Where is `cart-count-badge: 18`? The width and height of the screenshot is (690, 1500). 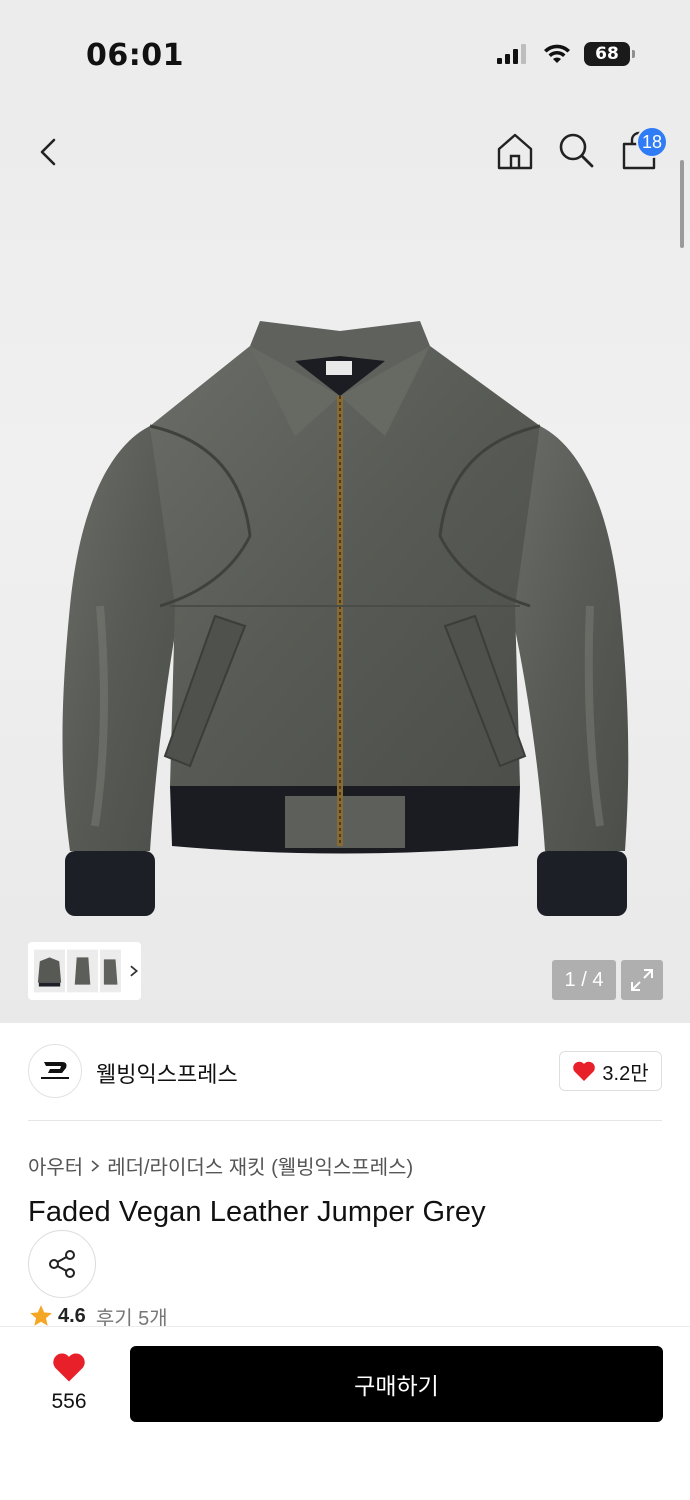
cart-count-badge: 18 is located at coordinates (652, 142).